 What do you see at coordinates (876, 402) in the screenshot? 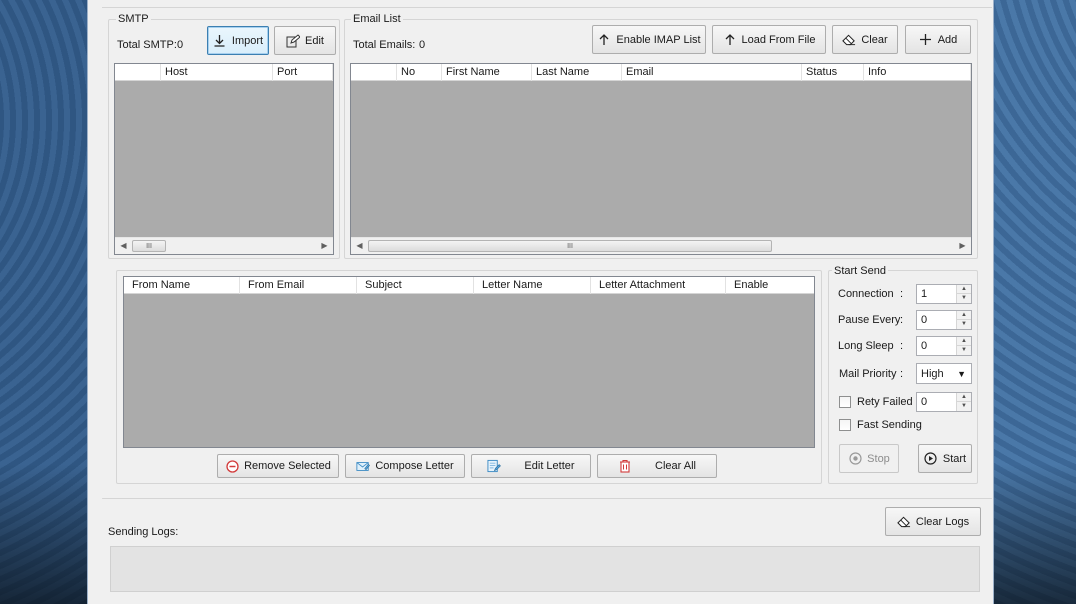
I see `retry-failed-row: Rety Failed` at bounding box center [876, 402].